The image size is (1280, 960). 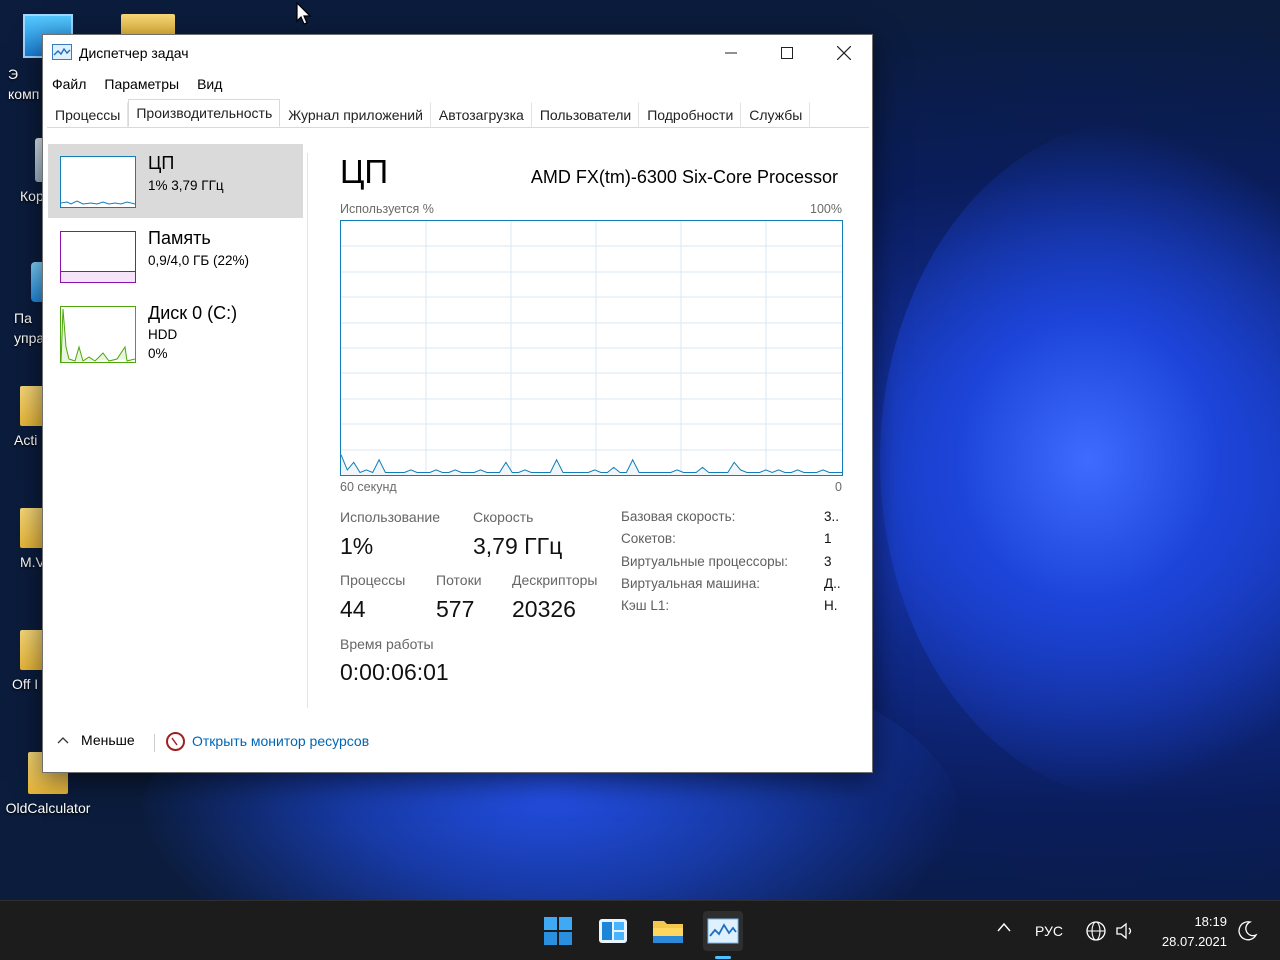 What do you see at coordinates (645, 605) in the screenshot?
I see `l1-cache-label: Кэш L1:` at bounding box center [645, 605].